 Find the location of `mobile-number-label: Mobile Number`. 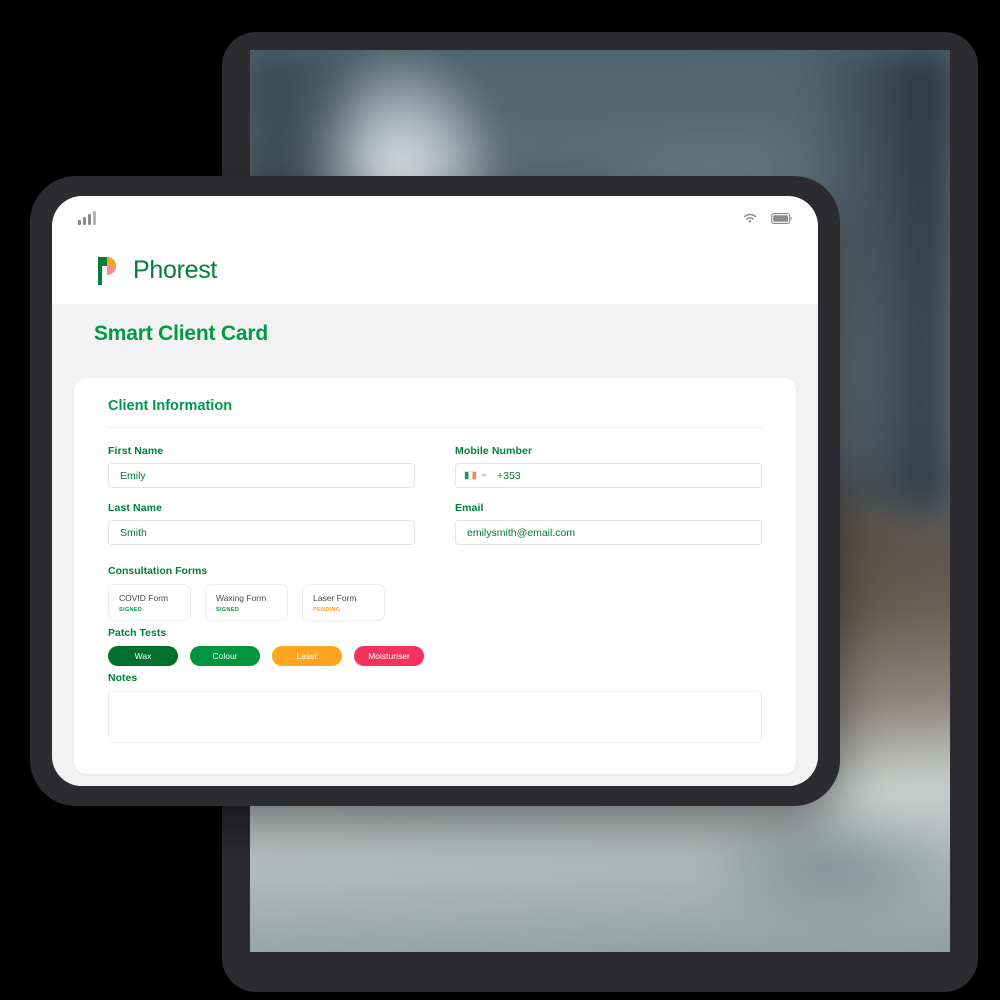

mobile-number-label: Mobile Number is located at coordinates (494, 451).